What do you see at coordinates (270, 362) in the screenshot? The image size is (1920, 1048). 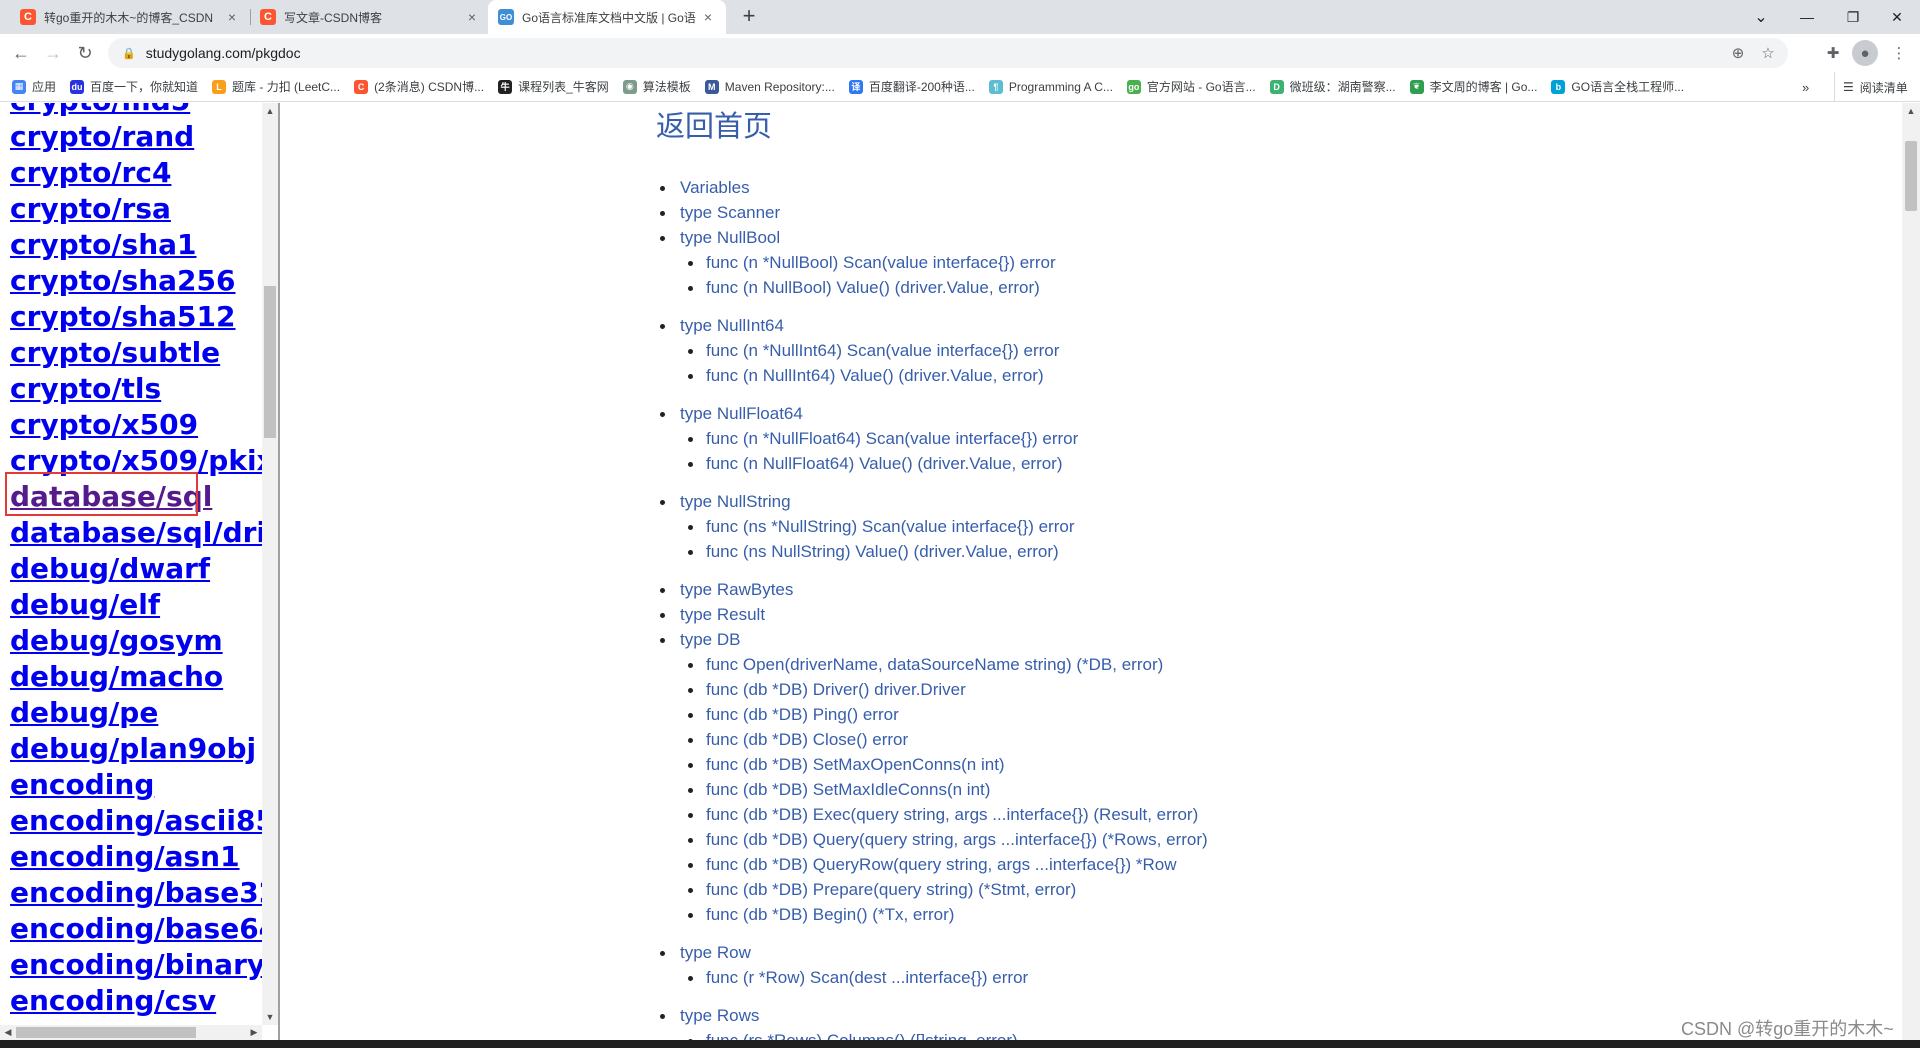 I see `left-scroll-thumb` at bounding box center [270, 362].